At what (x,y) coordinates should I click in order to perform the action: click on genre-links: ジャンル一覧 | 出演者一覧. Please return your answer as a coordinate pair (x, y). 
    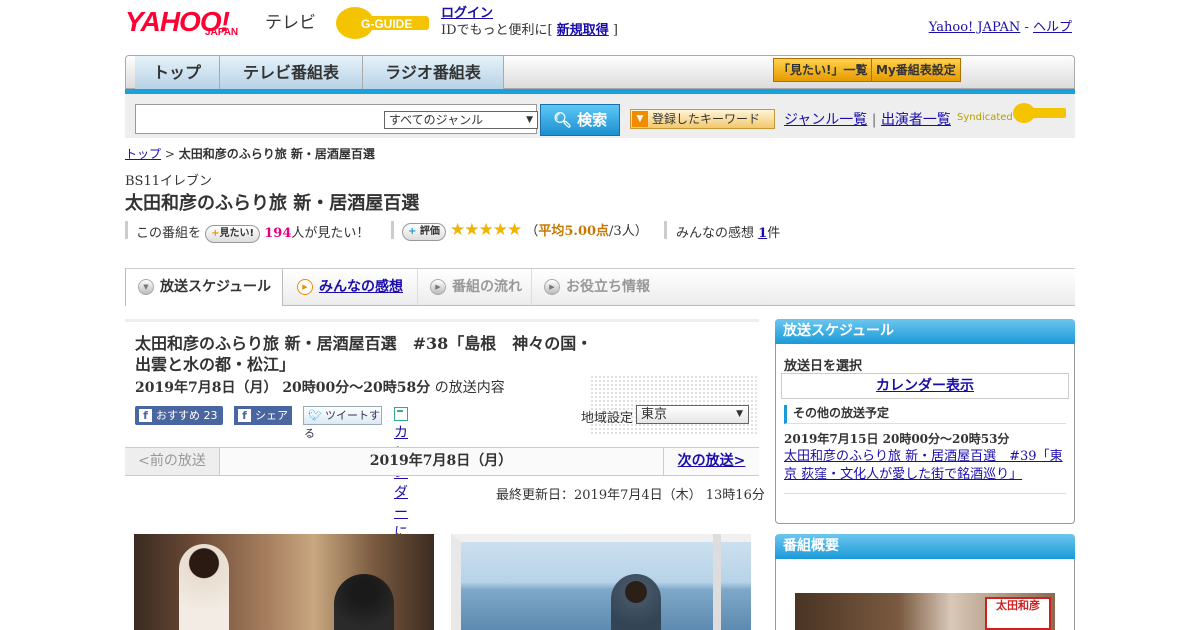
    Looking at the image, I should click on (867, 119).